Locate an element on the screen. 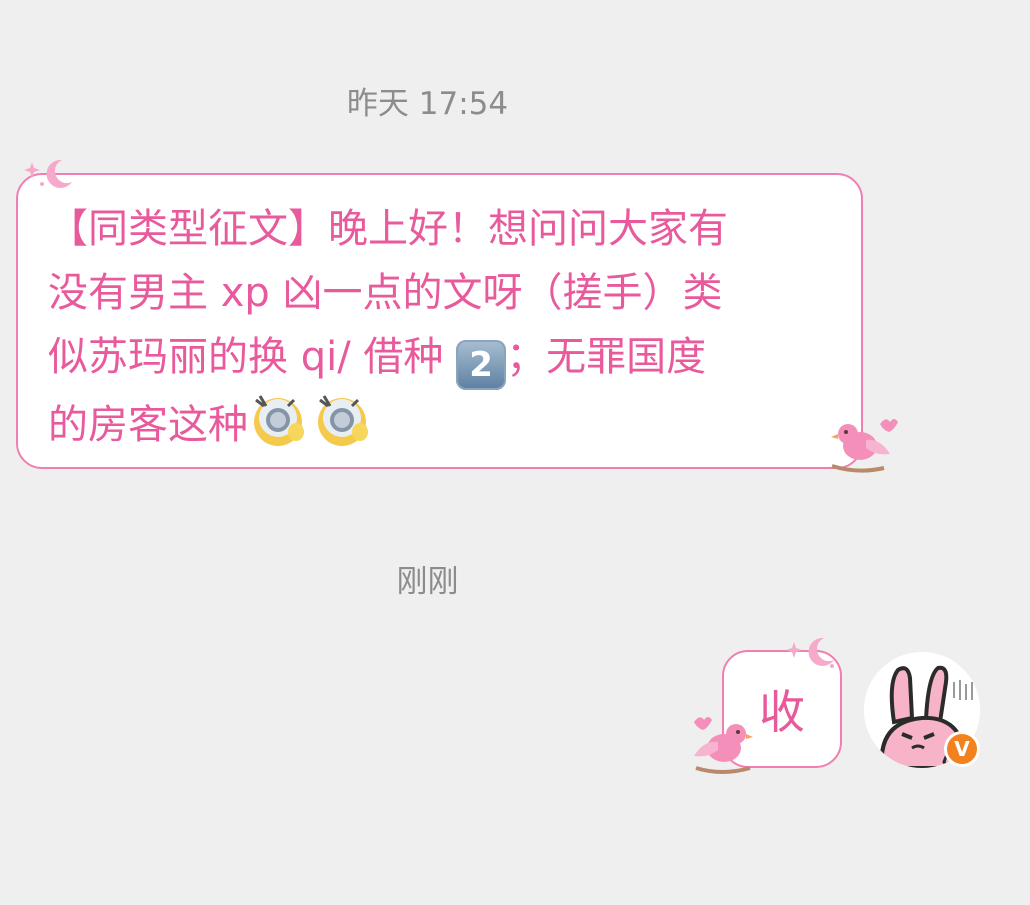 This screenshot has height=905, width=1030. message-line-2: 没有男主 xp 凶一点的文呀（搓手）类 is located at coordinates (385, 293).